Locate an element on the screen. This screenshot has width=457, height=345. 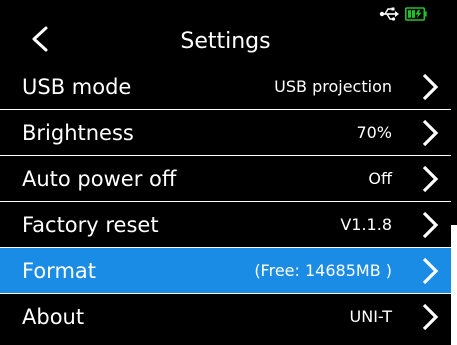
page-title: Settings is located at coordinates (225, 41).